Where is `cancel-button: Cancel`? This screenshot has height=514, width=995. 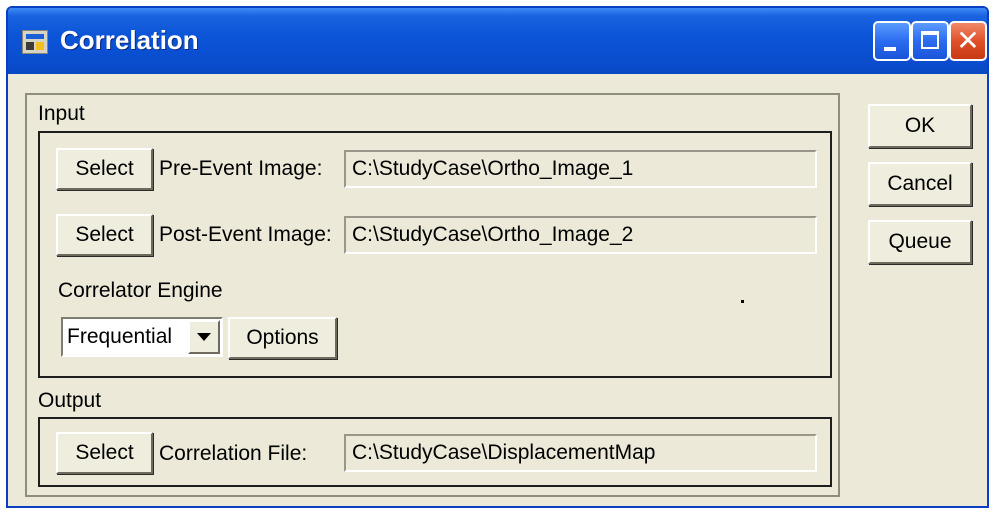 cancel-button: Cancel is located at coordinates (920, 184).